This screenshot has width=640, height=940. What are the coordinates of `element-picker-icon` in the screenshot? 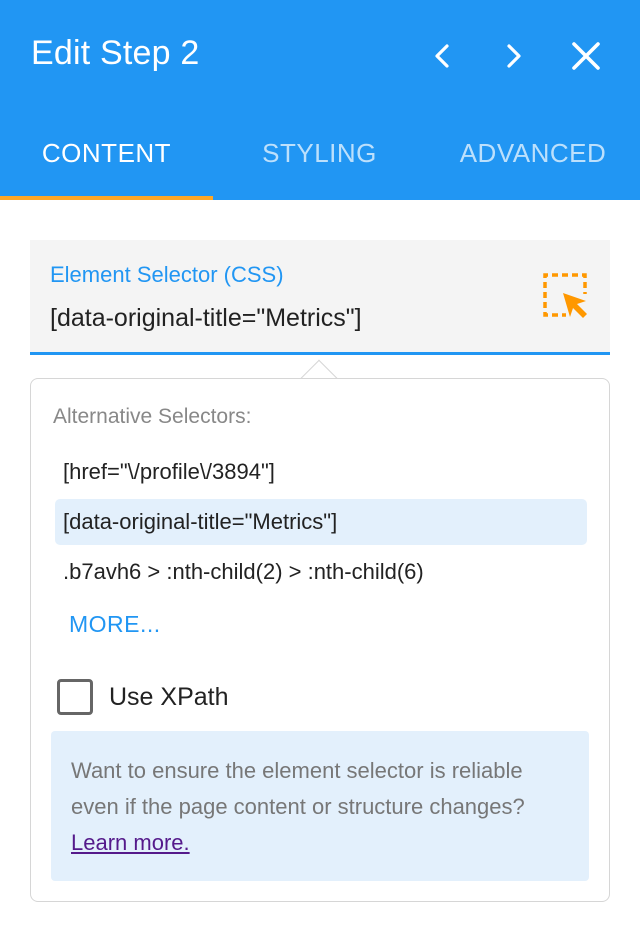 It's located at (565, 295).